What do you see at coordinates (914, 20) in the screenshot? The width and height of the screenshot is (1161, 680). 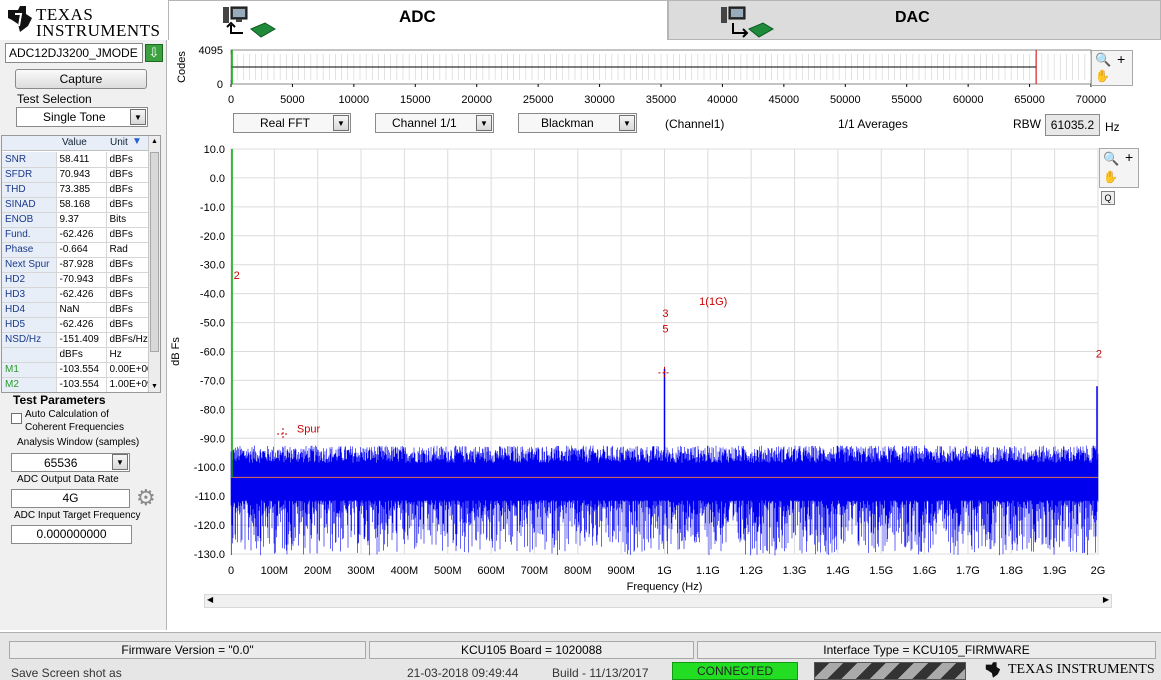 I see `tab-dac: DAC` at bounding box center [914, 20].